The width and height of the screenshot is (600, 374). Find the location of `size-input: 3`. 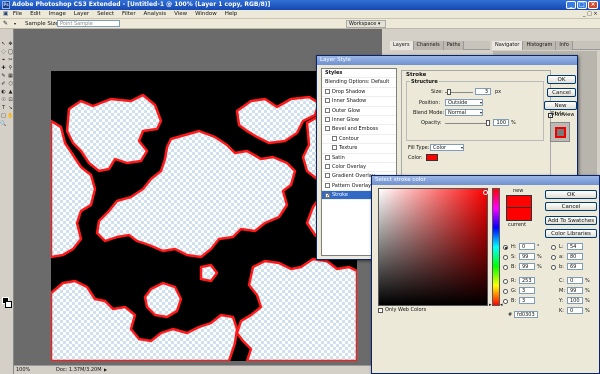

size-input: 3 is located at coordinates (483, 91).